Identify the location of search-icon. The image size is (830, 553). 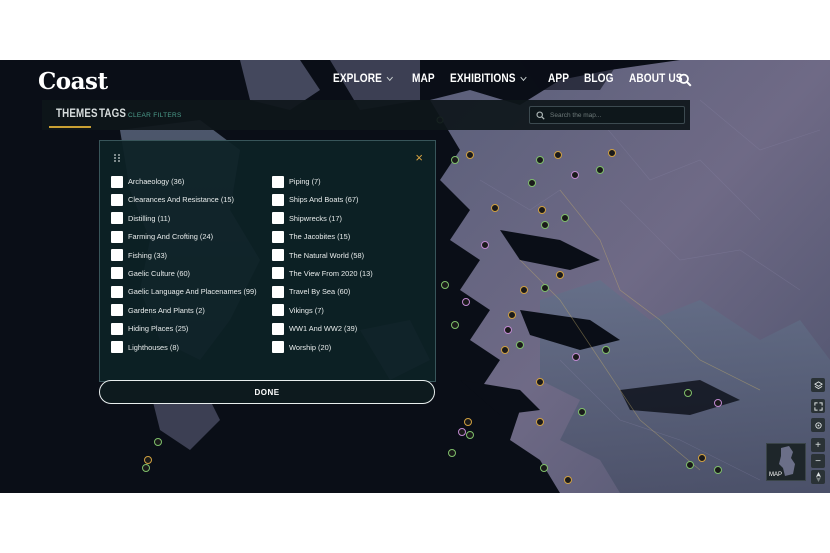
(685, 80).